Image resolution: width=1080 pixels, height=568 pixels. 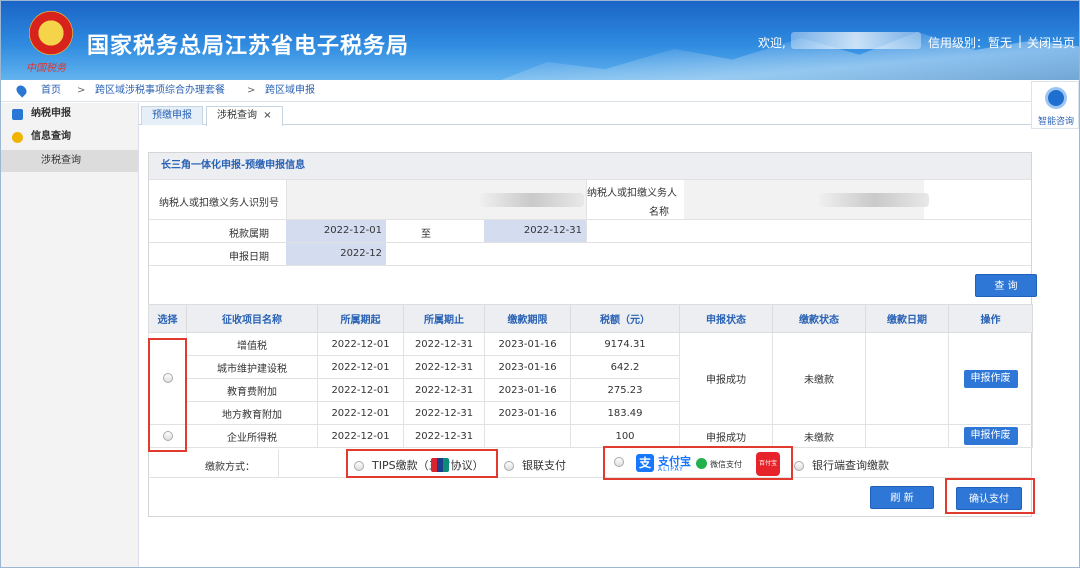 What do you see at coordinates (46, 68) in the screenshot?
I see `logo-subtitle: 中国税务` at bounding box center [46, 68].